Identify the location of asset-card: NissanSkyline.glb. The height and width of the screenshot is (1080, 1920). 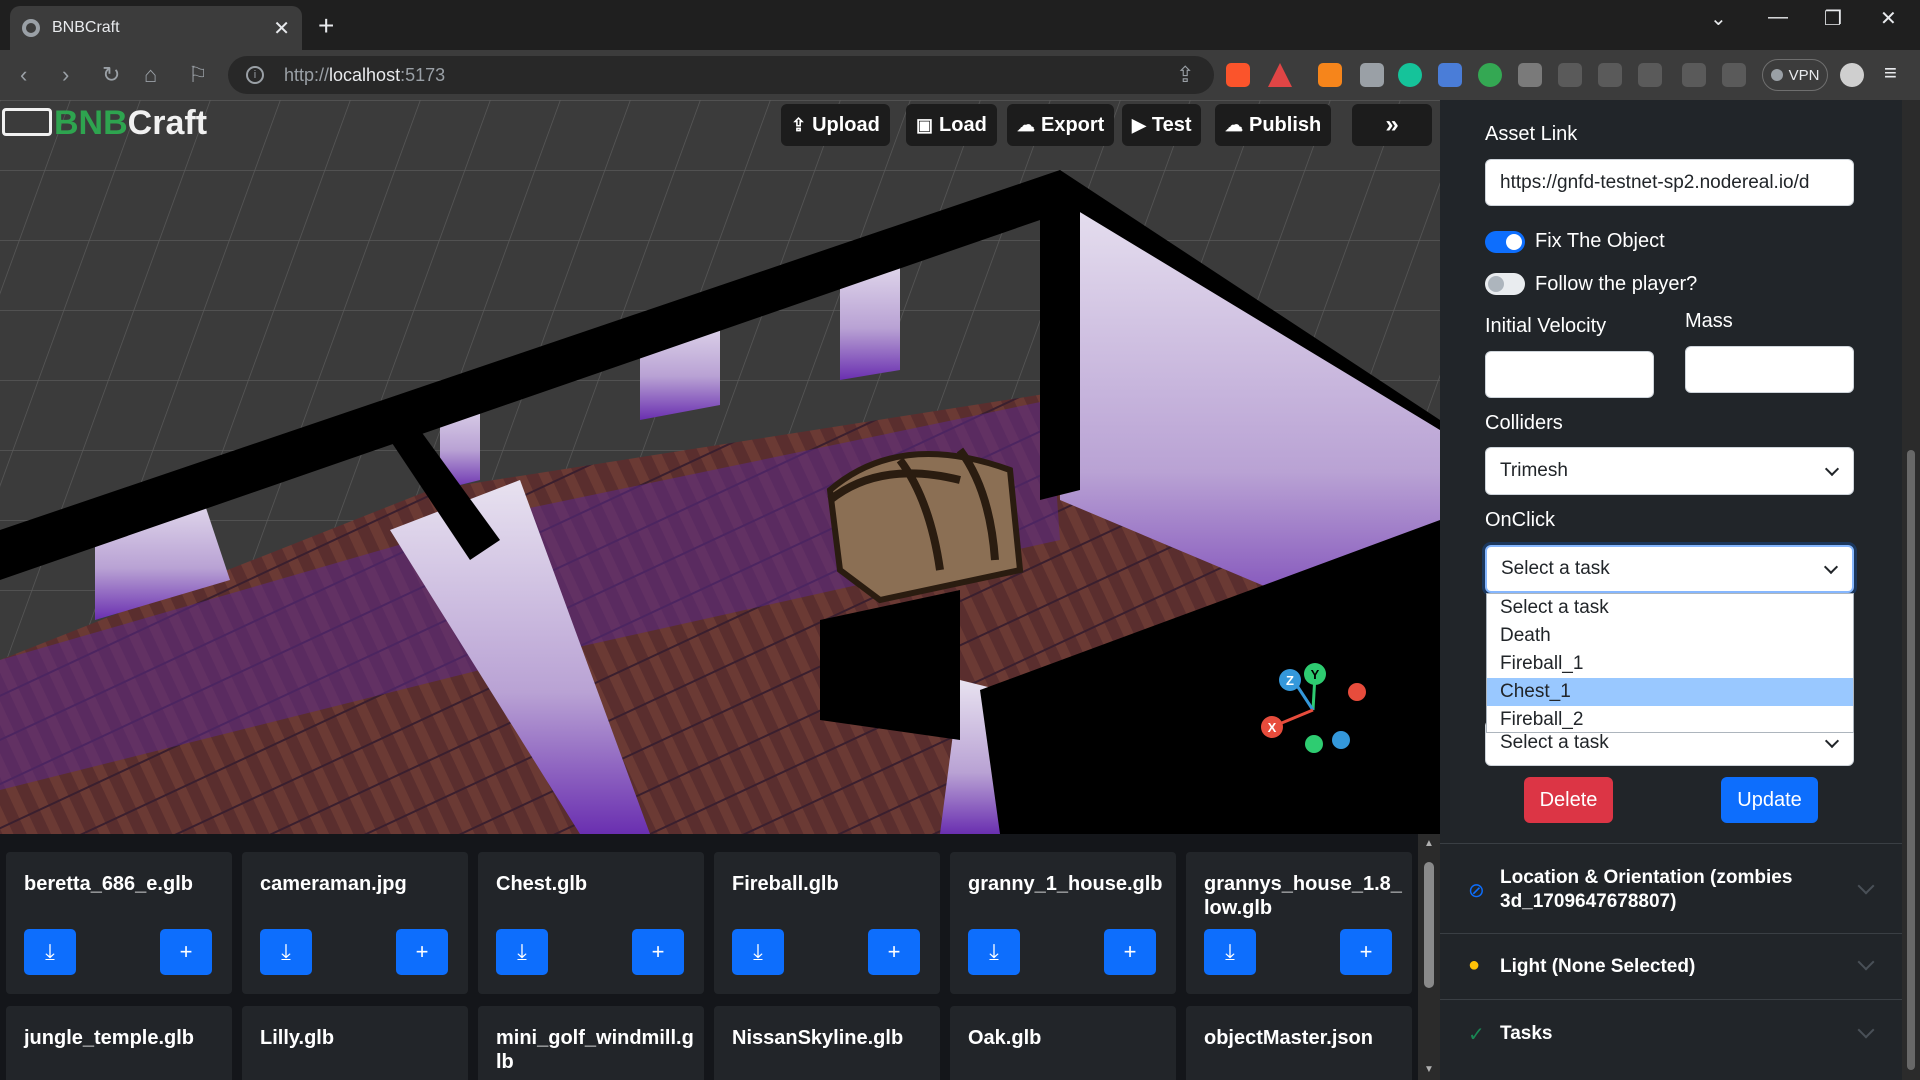
(827, 1043).